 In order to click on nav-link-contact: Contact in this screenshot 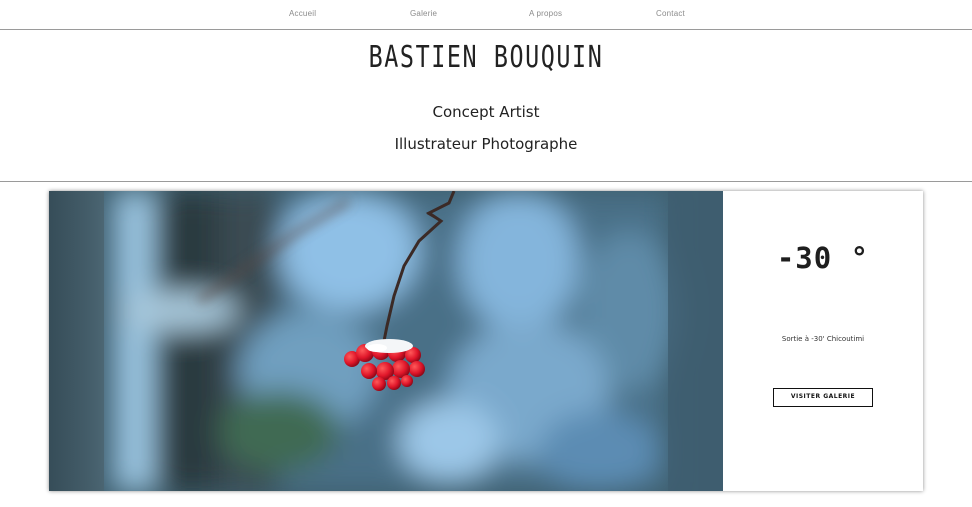, I will do `click(670, 13)`.